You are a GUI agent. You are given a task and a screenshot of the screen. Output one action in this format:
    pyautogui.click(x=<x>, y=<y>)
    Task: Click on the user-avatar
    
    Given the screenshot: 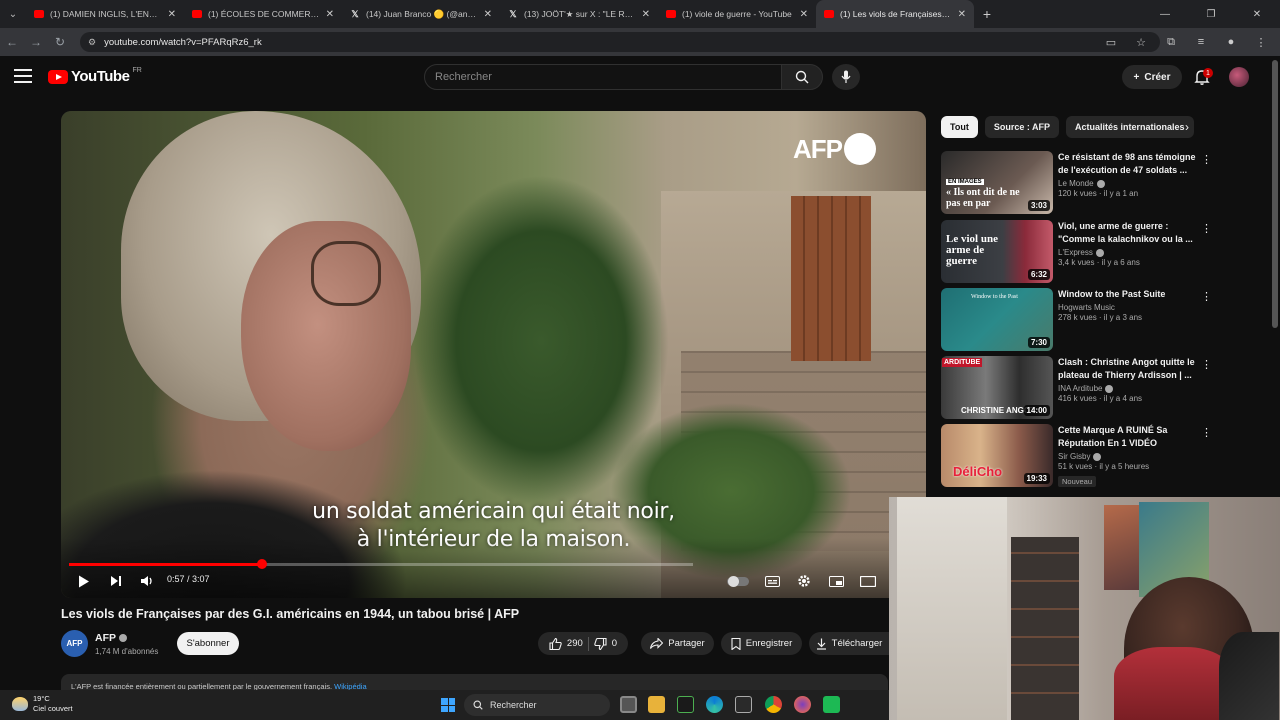 What is the action you would take?
    pyautogui.click(x=1239, y=77)
    